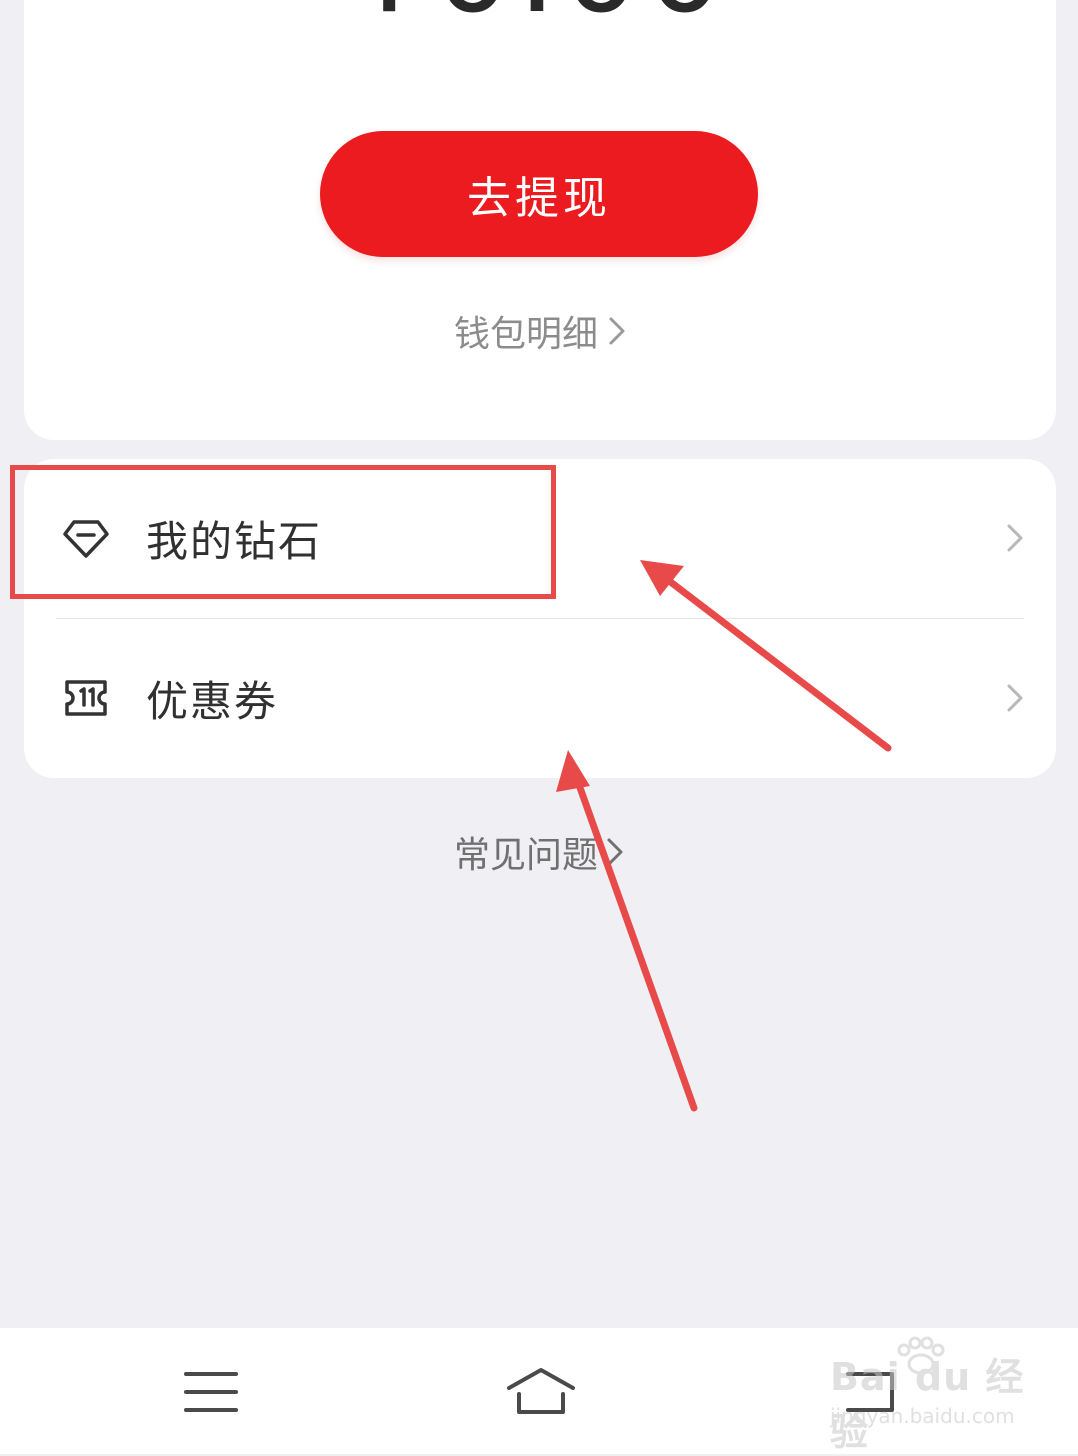 This screenshot has height=1456, width=1078. I want to click on system-nav-bar, so click(539, 1391).